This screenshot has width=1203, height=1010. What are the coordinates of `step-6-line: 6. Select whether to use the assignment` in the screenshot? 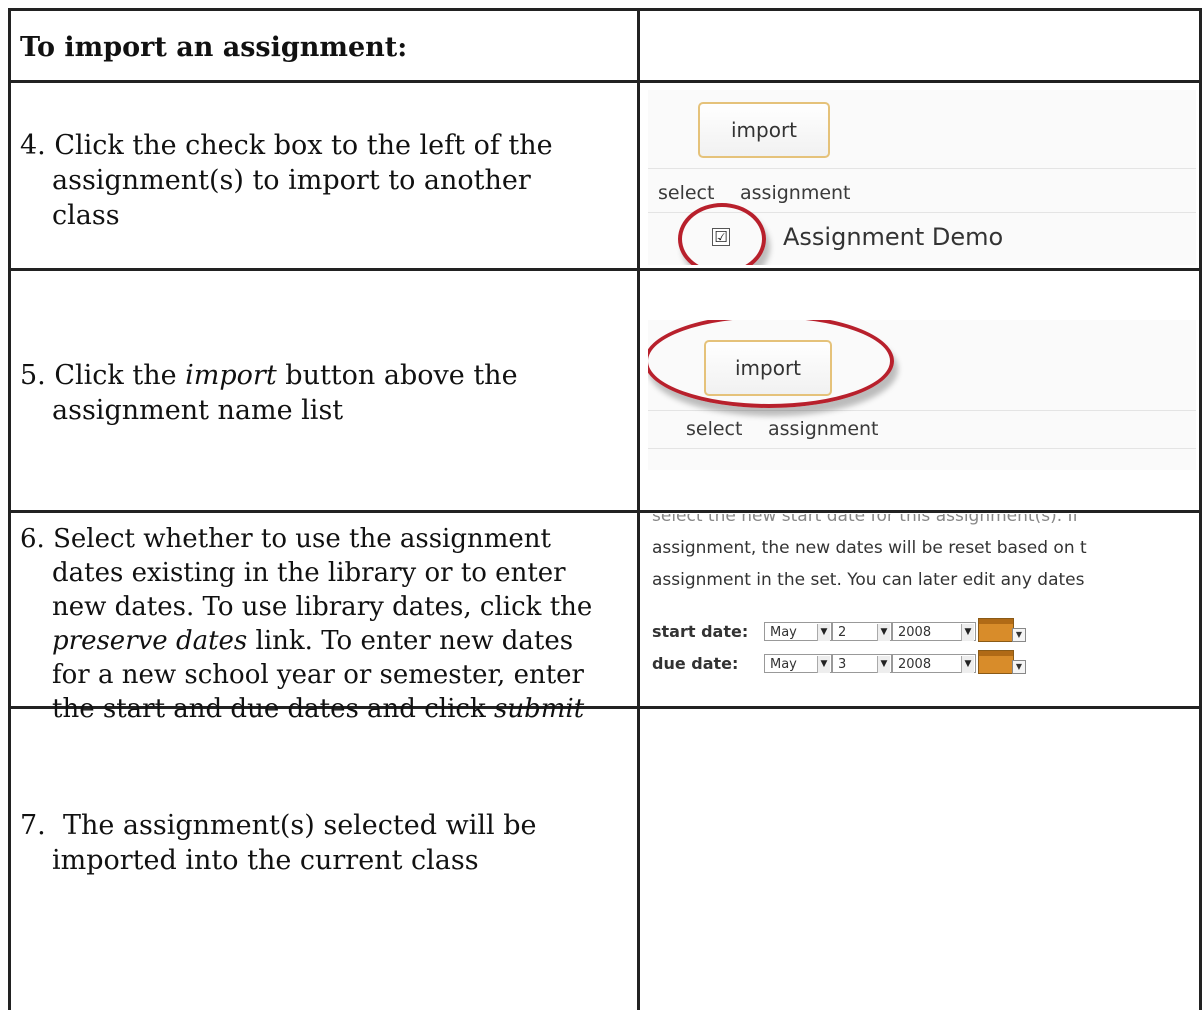 It's located at (326, 539).